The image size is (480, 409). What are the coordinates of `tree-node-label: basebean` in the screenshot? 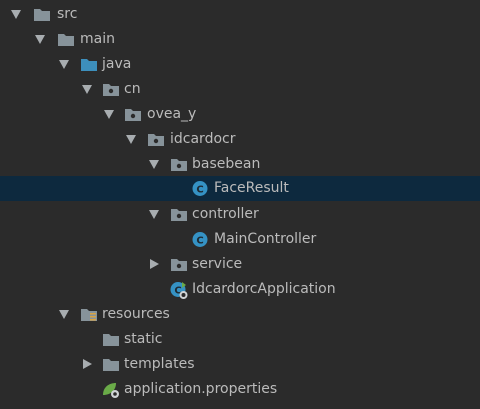 It's located at (226, 164).